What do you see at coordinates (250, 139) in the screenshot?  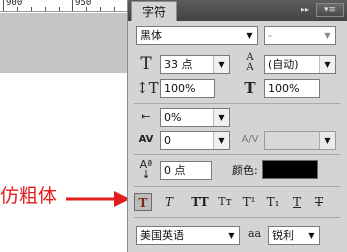 I see `tracking-icon: A/V` at bounding box center [250, 139].